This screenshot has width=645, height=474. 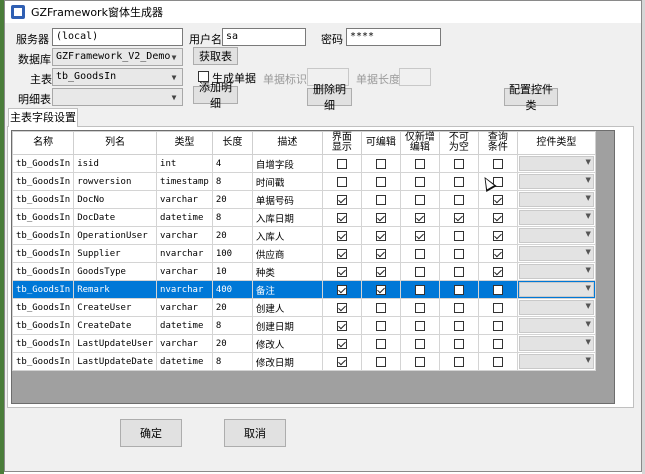 What do you see at coordinates (115, 289) in the screenshot?
I see `cell-col: Remark` at bounding box center [115, 289].